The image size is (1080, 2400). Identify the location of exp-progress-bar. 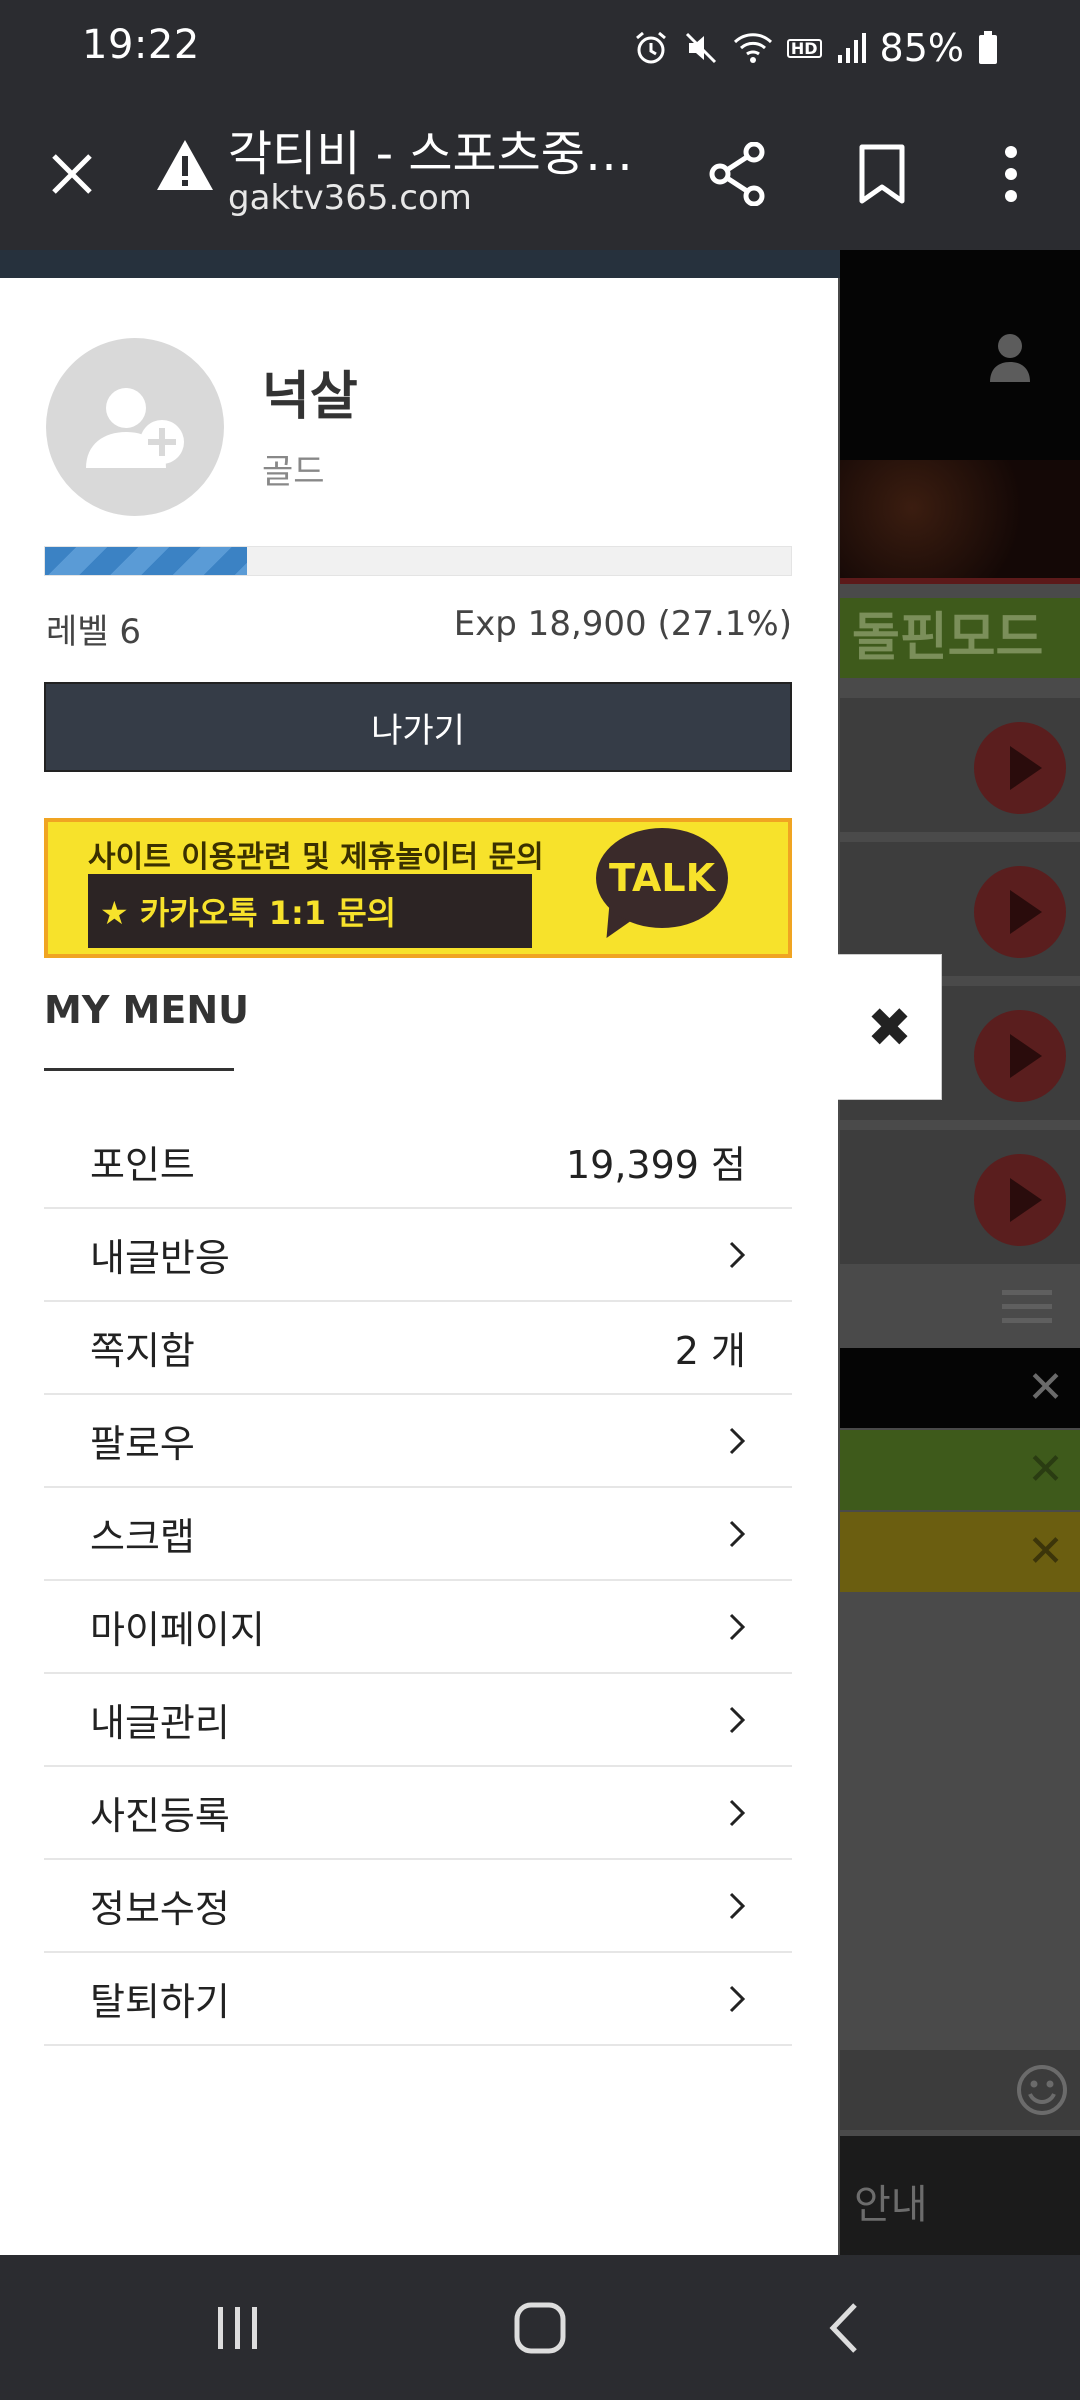
(418, 561).